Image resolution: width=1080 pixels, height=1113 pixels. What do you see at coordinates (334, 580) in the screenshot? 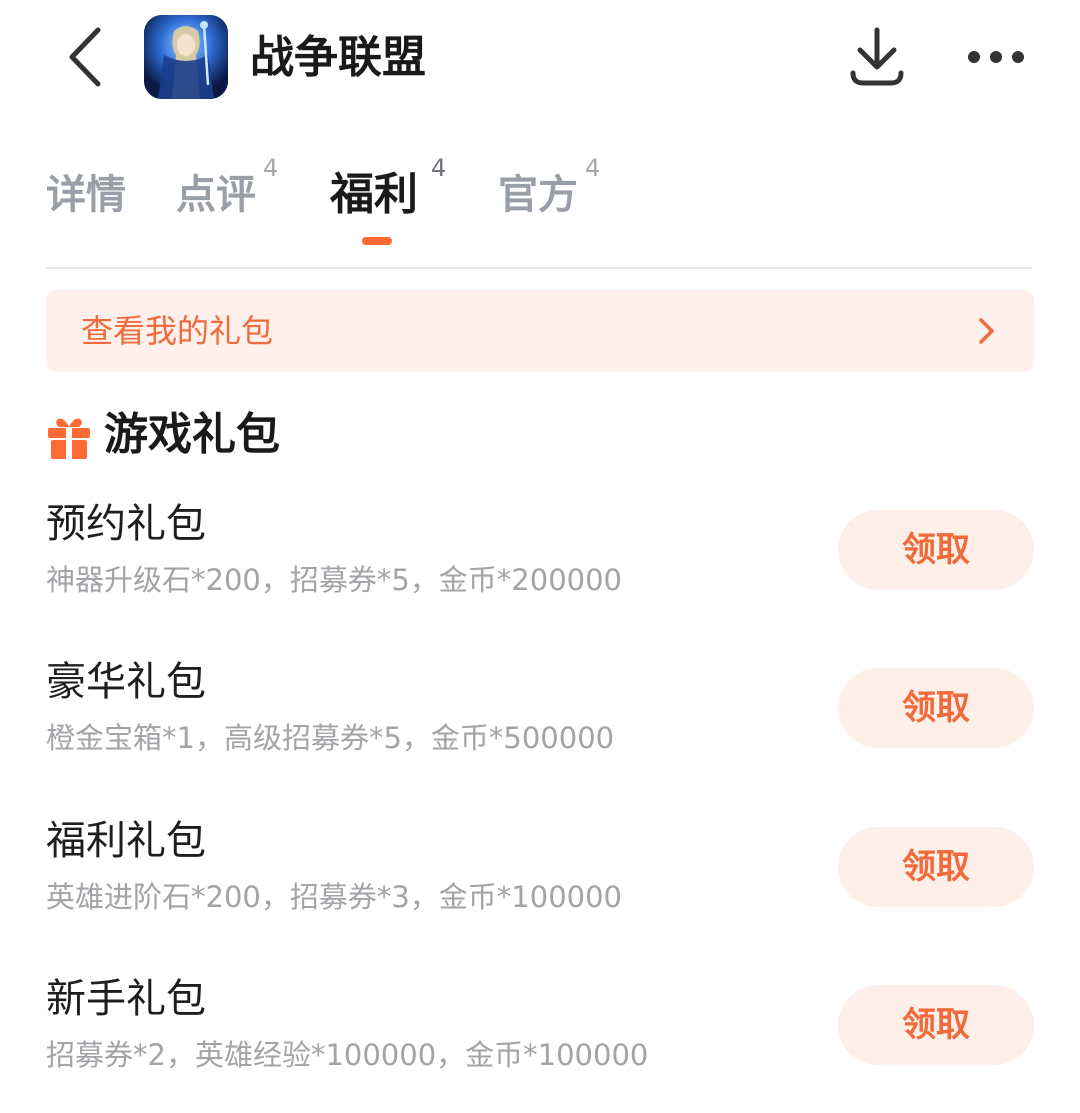
I see `gift-description: 神器升级石*200，招募券*5，金币*200000` at bounding box center [334, 580].